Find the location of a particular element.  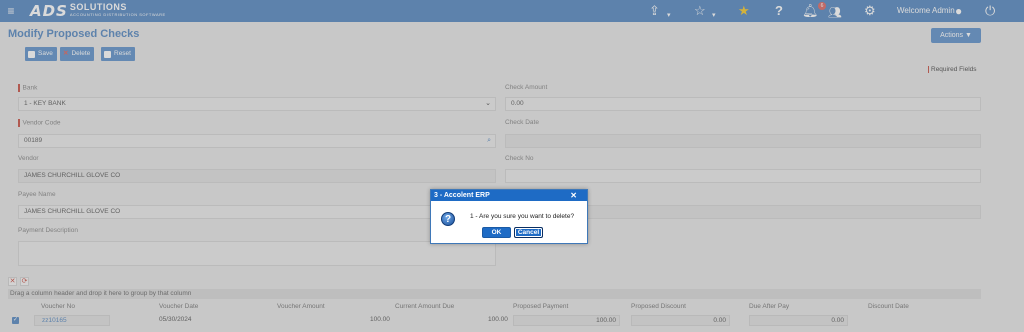

question-icon: ? is located at coordinates (448, 219).